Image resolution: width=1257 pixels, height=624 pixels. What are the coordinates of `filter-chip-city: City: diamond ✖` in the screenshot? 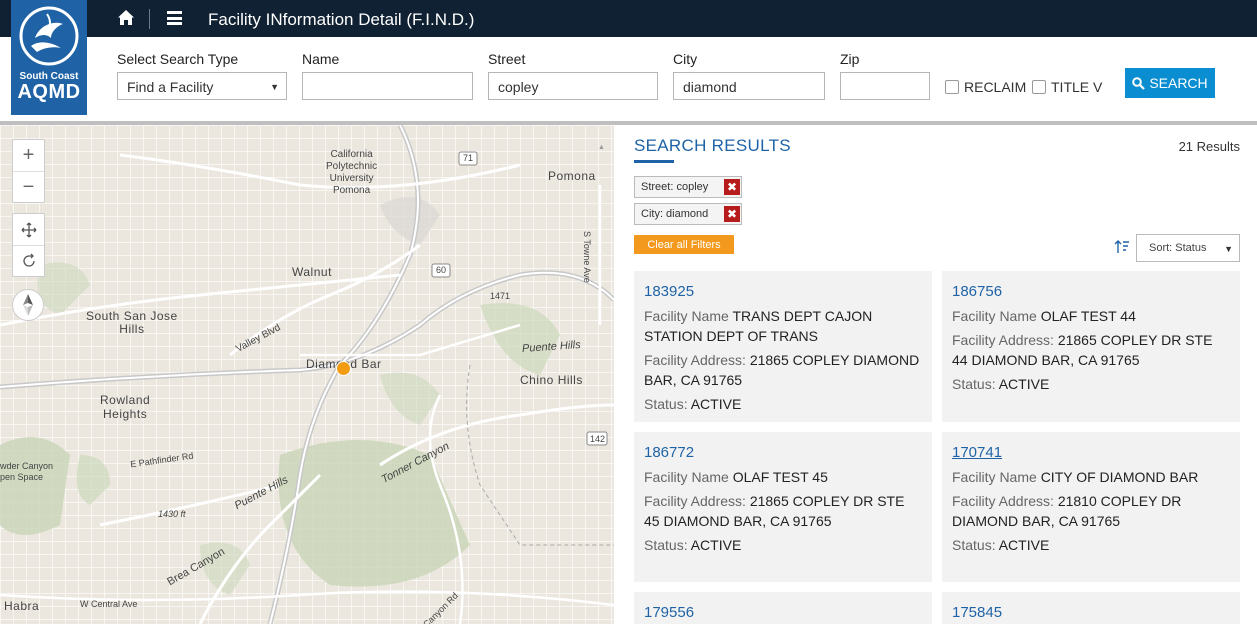 It's located at (688, 214).